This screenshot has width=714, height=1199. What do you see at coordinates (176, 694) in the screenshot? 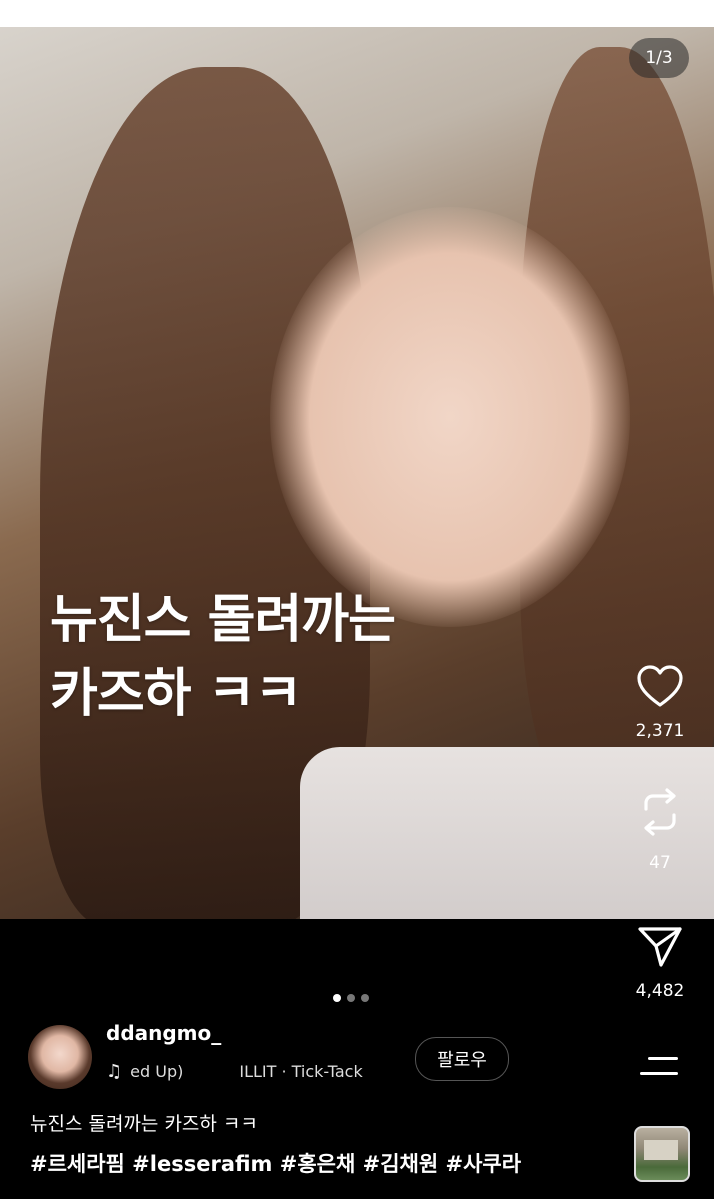
I see `overlay-caption-line2: 카즈하 ㅋㅋ` at bounding box center [176, 694].